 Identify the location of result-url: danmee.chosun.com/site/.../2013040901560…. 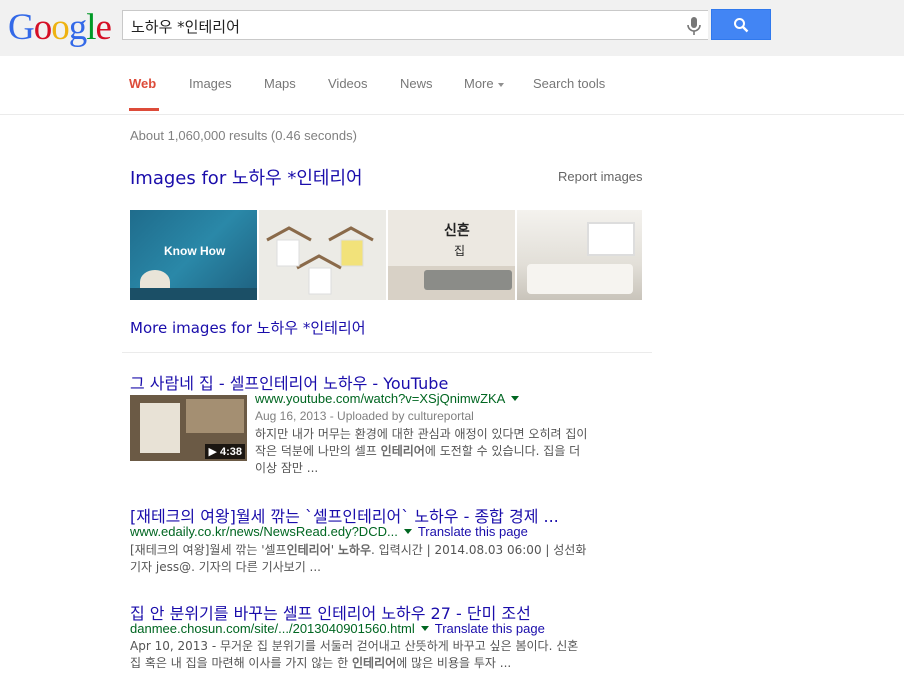
(337, 628).